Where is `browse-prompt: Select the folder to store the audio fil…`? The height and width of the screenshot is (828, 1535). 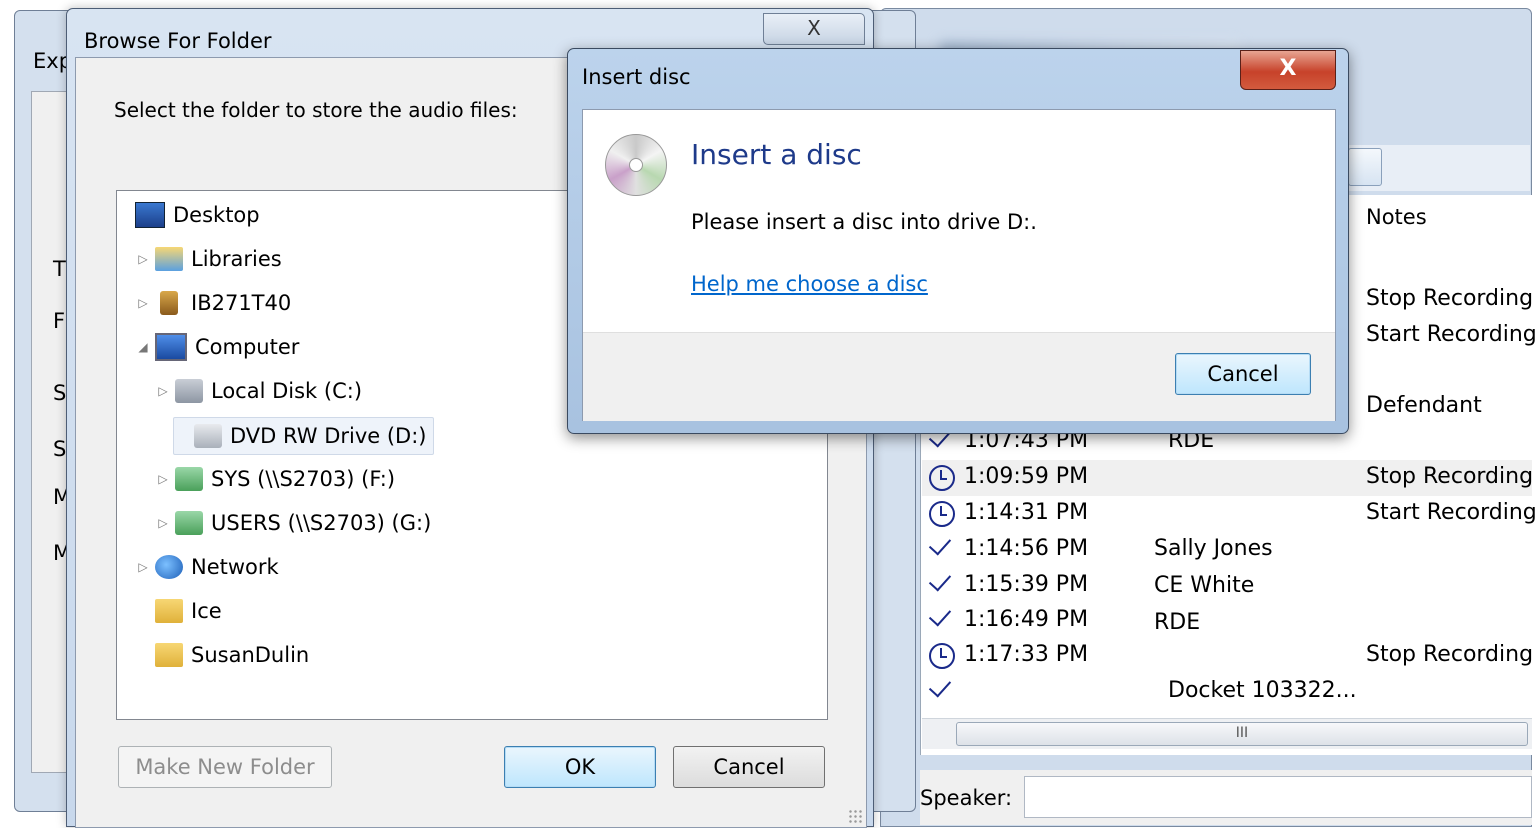 browse-prompt: Select the folder to store the audio fil… is located at coordinates (316, 110).